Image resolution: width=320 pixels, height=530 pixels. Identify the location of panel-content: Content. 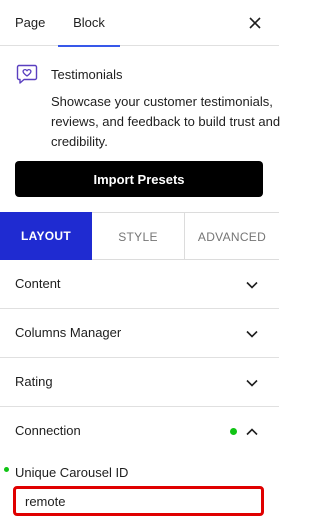
(139, 284).